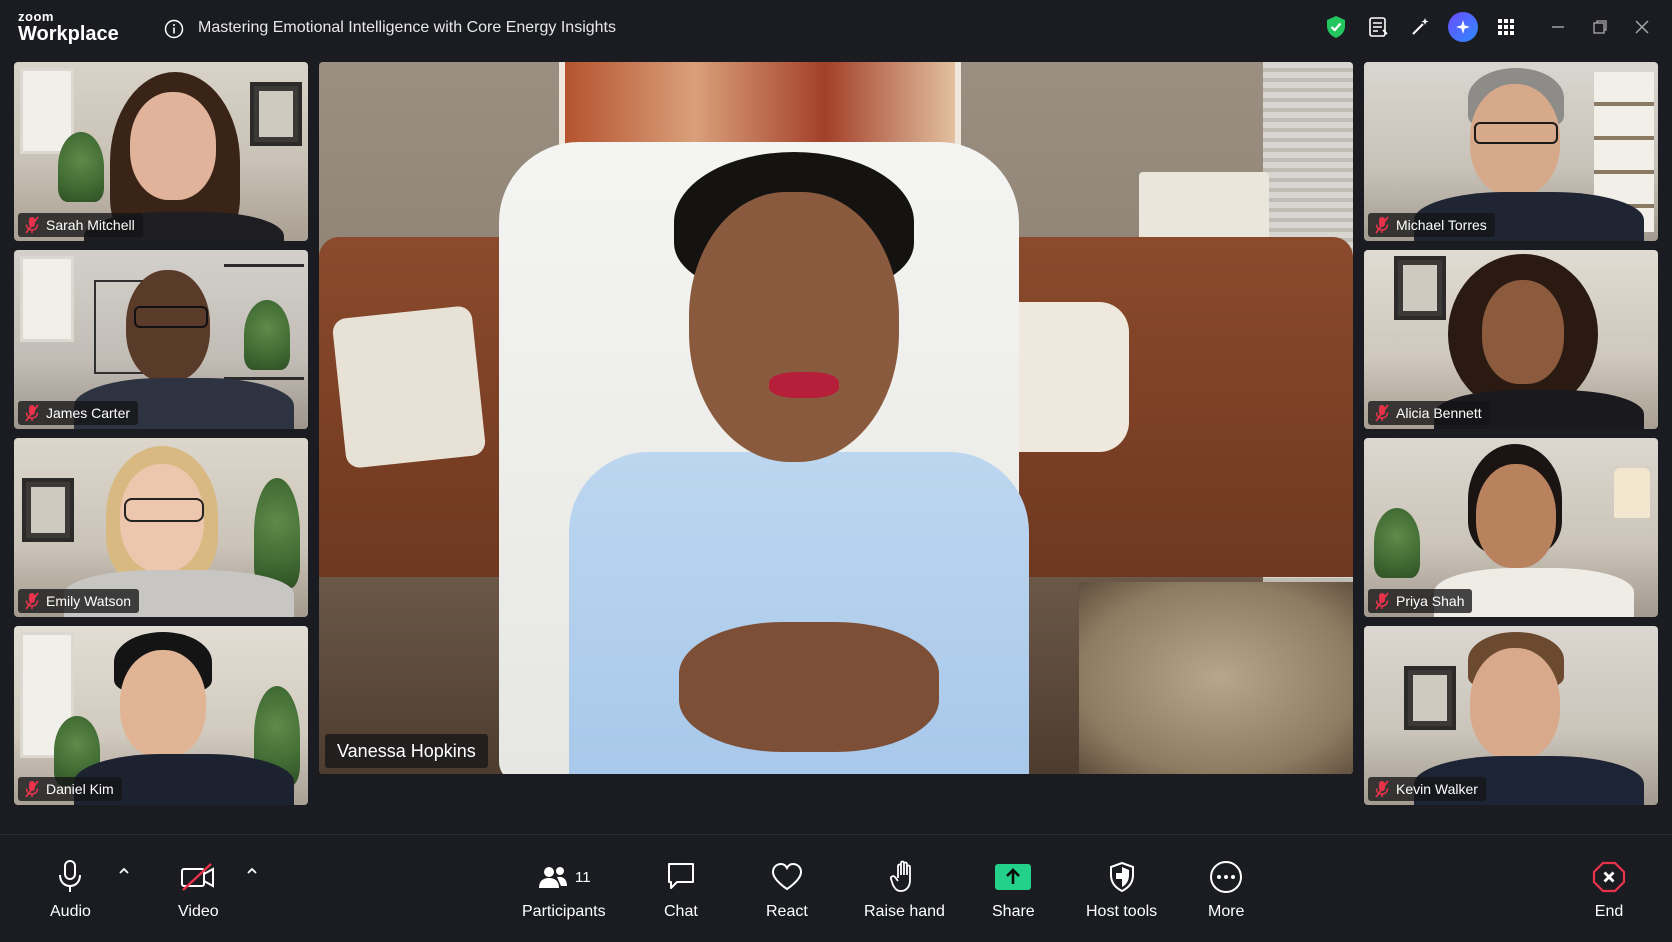 The image size is (1672, 942). What do you see at coordinates (564, 911) in the screenshot?
I see `participants-label: Participants` at bounding box center [564, 911].